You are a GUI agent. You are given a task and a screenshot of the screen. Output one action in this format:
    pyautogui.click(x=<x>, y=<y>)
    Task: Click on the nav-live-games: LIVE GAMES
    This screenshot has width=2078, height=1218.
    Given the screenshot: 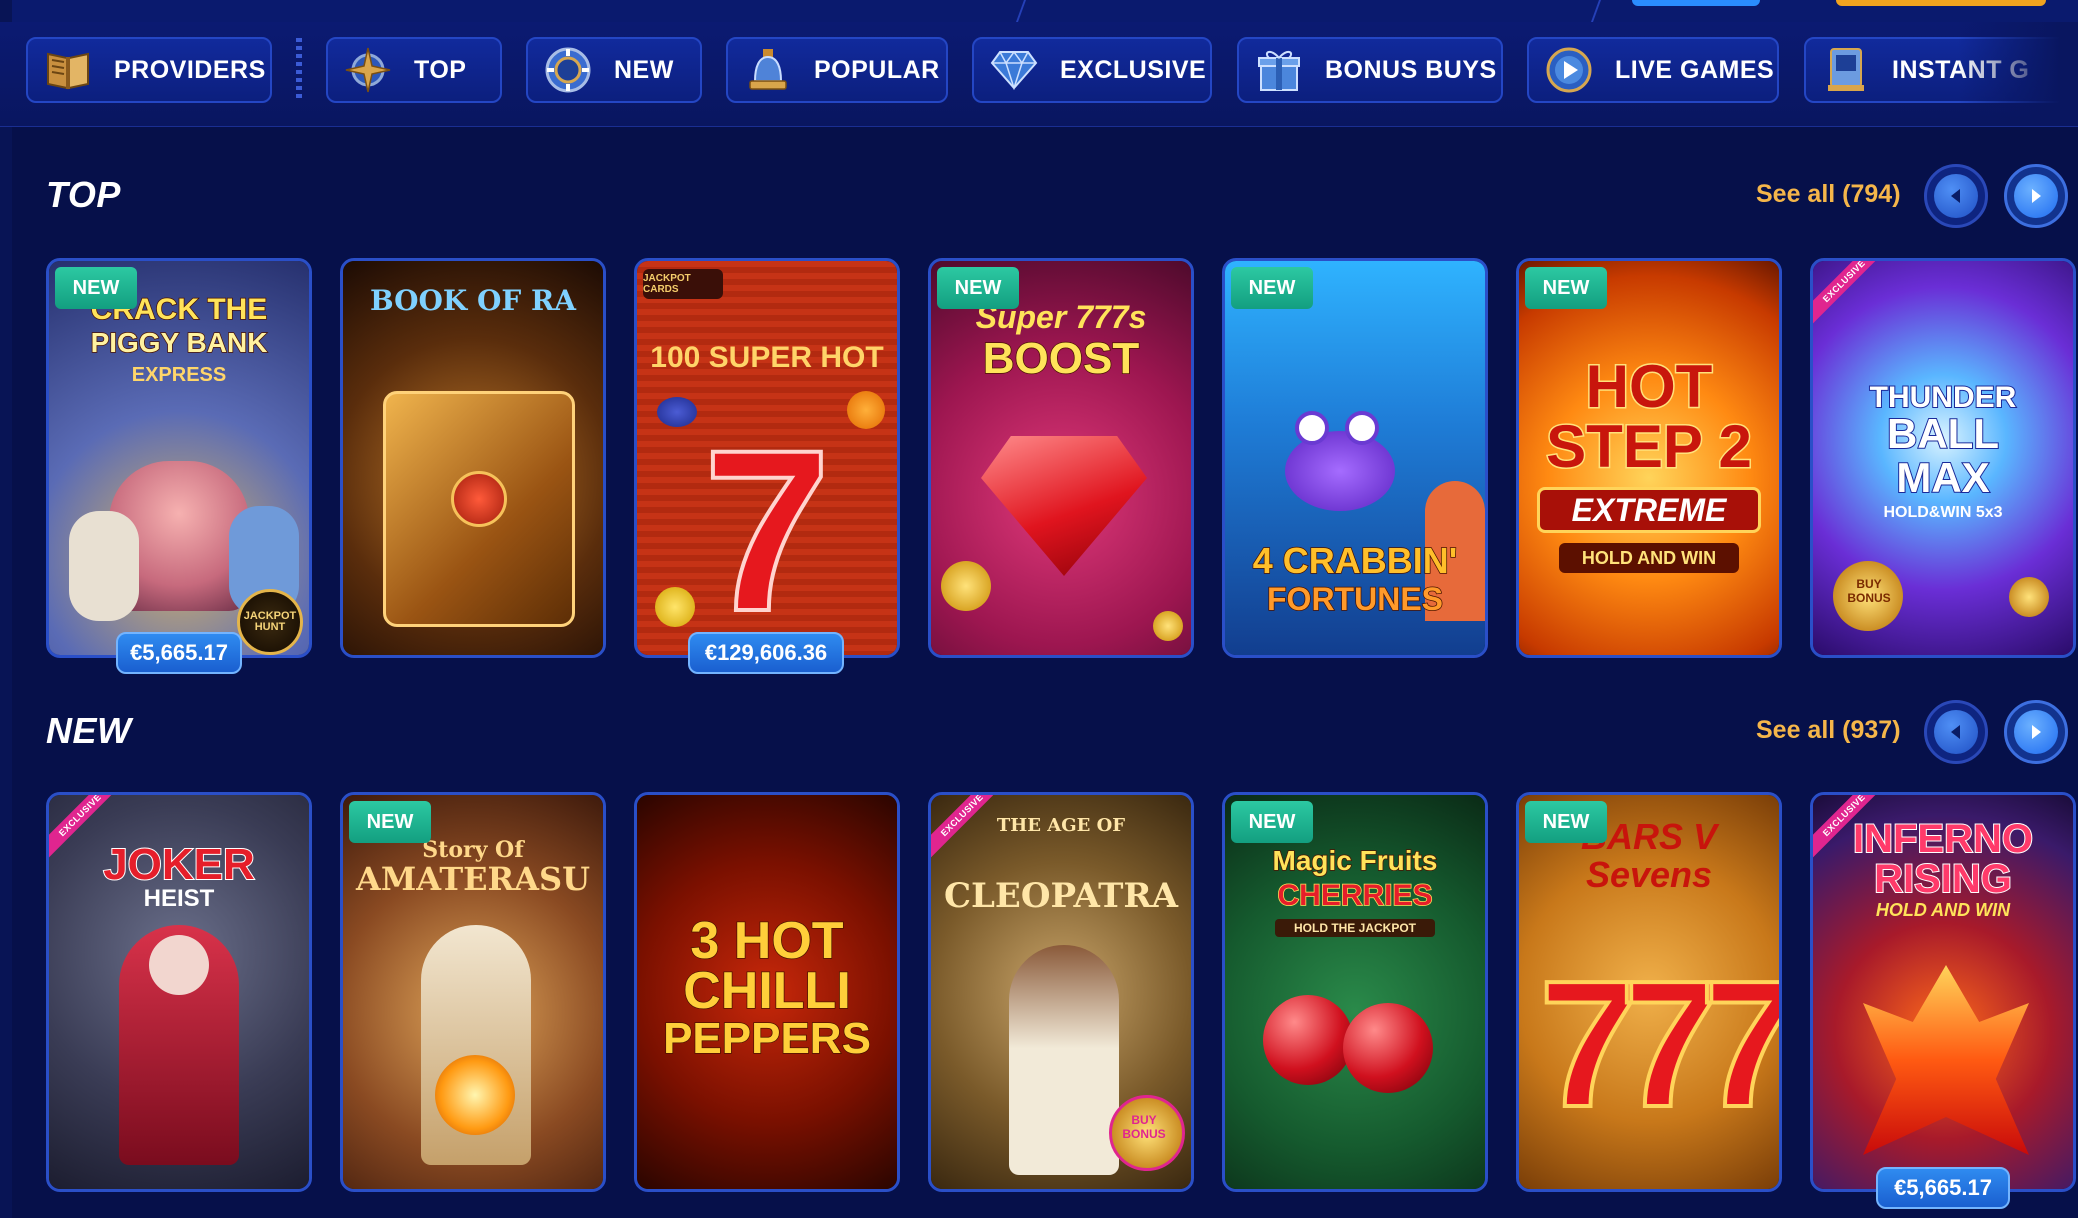 What is the action you would take?
    pyautogui.click(x=1653, y=70)
    